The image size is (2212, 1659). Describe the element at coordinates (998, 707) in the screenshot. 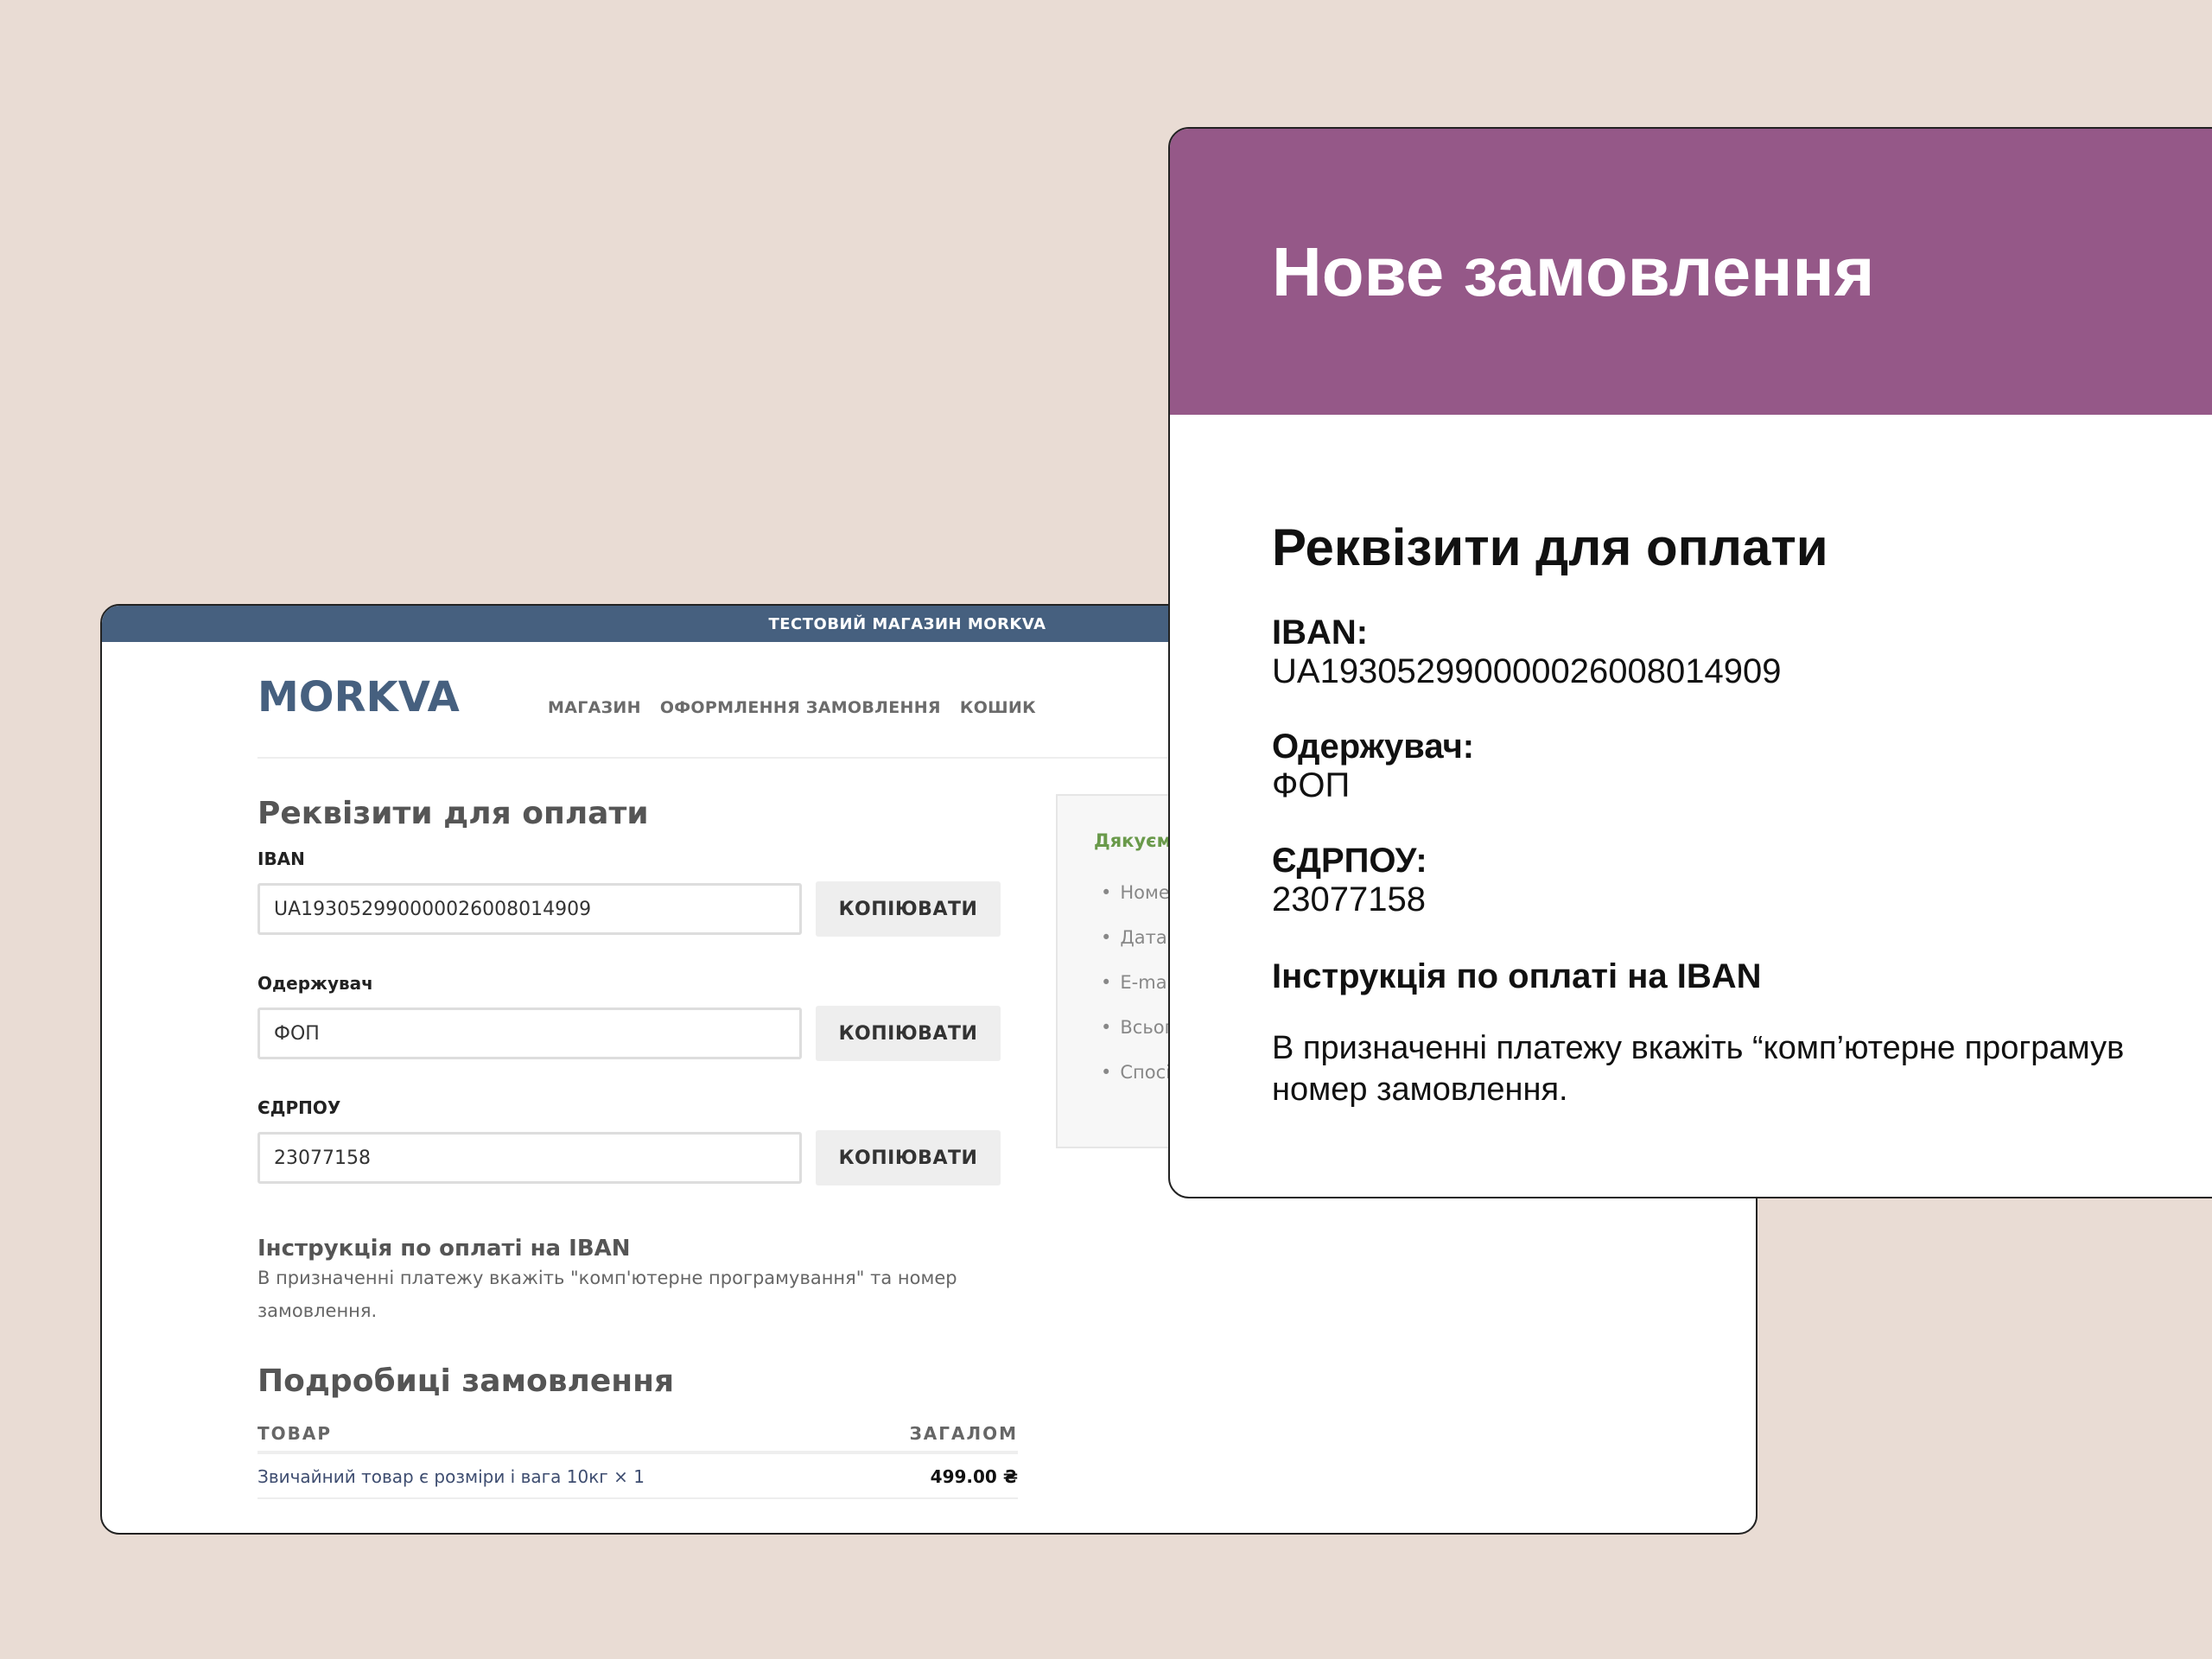

I see `nav-item-cart: КОШИК` at that location.